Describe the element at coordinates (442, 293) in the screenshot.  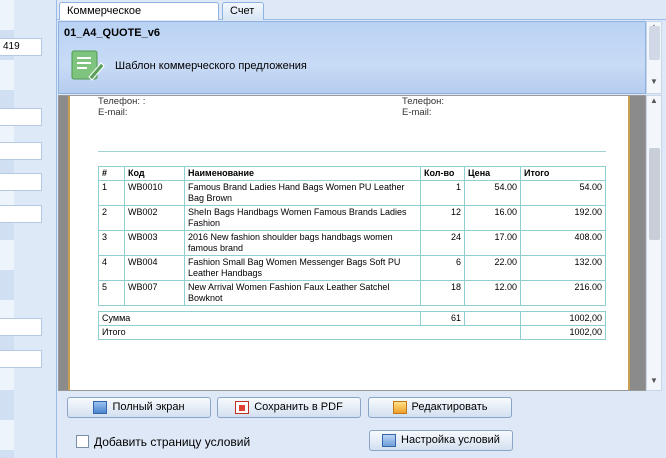
I see `cell-qty: 18` at that location.